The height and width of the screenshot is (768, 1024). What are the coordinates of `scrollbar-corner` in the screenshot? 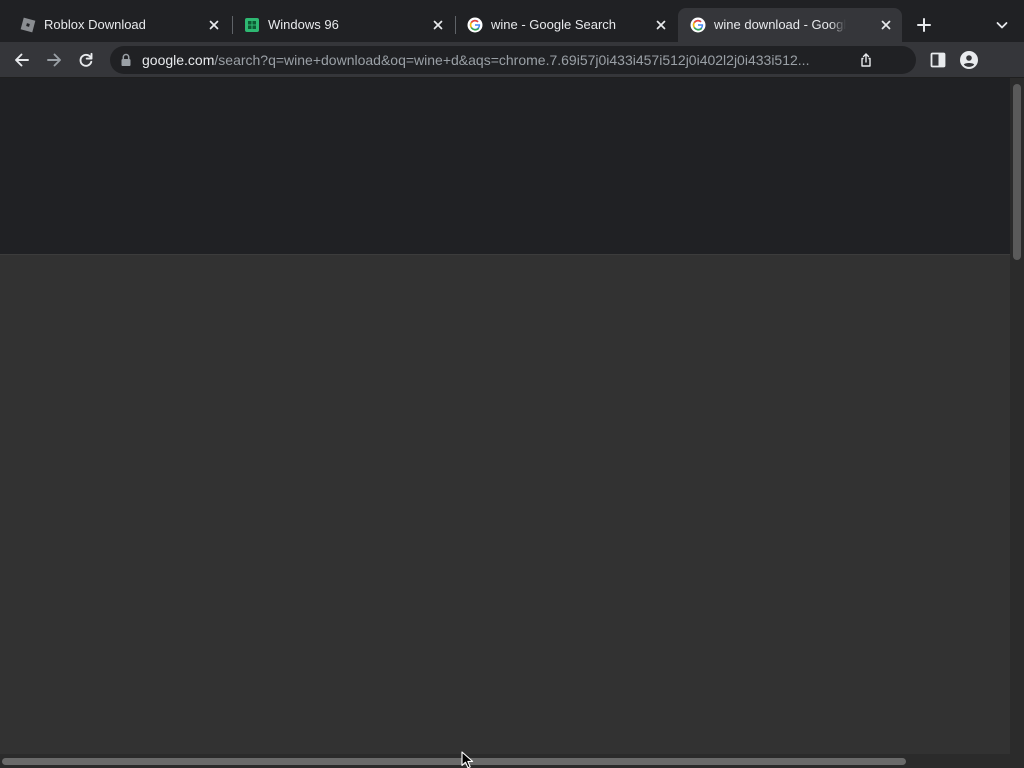 It's located at (1017, 761).